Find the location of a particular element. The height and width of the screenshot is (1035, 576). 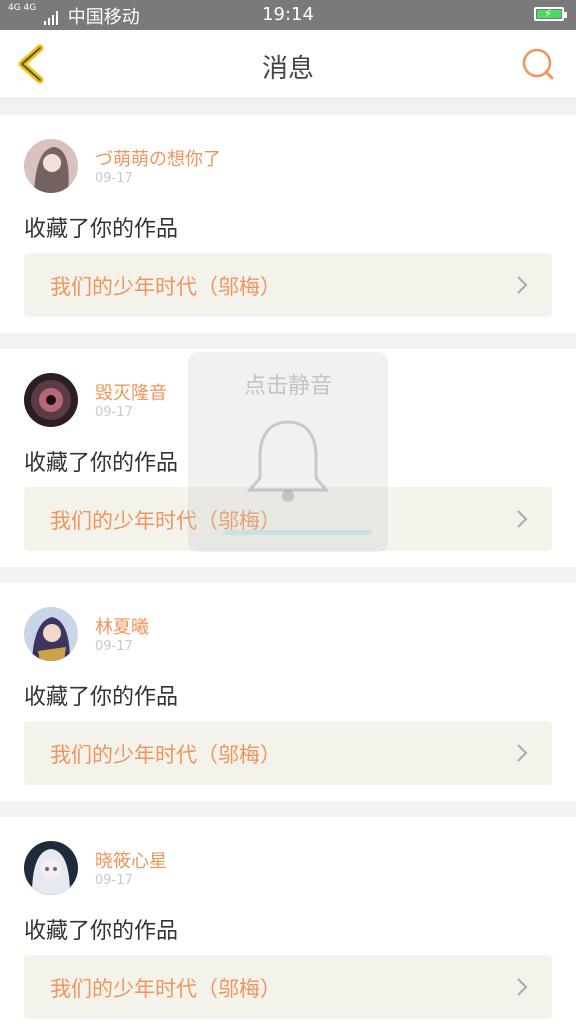

header: 消息 is located at coordinates (288, 64).